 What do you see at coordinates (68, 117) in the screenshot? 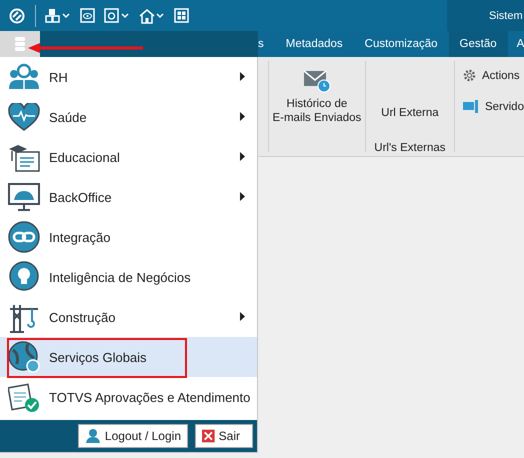
I see `menu-item-label: Saúde` at bounding box center [68, 117].